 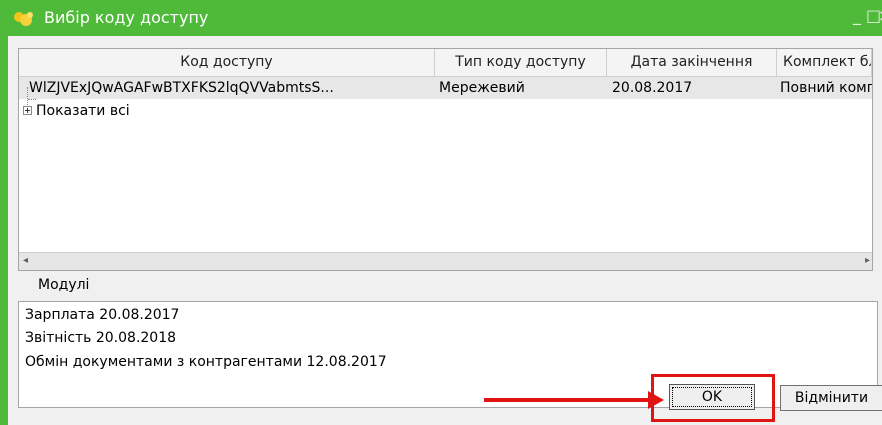 What do you see at coordinates (867, 260) in the screenshot?
I see `scroll-right-icon: ▸` at bounding box center [867, 260].